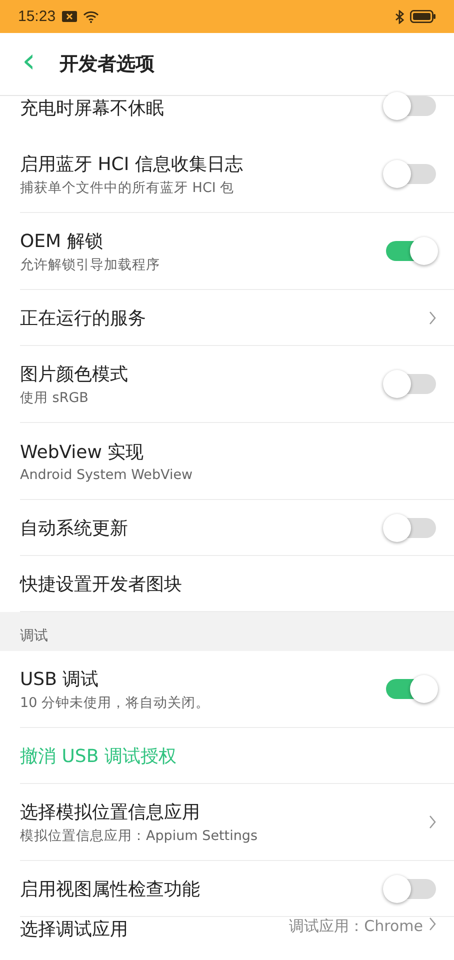 The height and width of the screenshot is (960, 454). Describe the element at coordinates (101, 584) in the screenshot. I see `setting-title: 快捷设置开发者图块` at that location.